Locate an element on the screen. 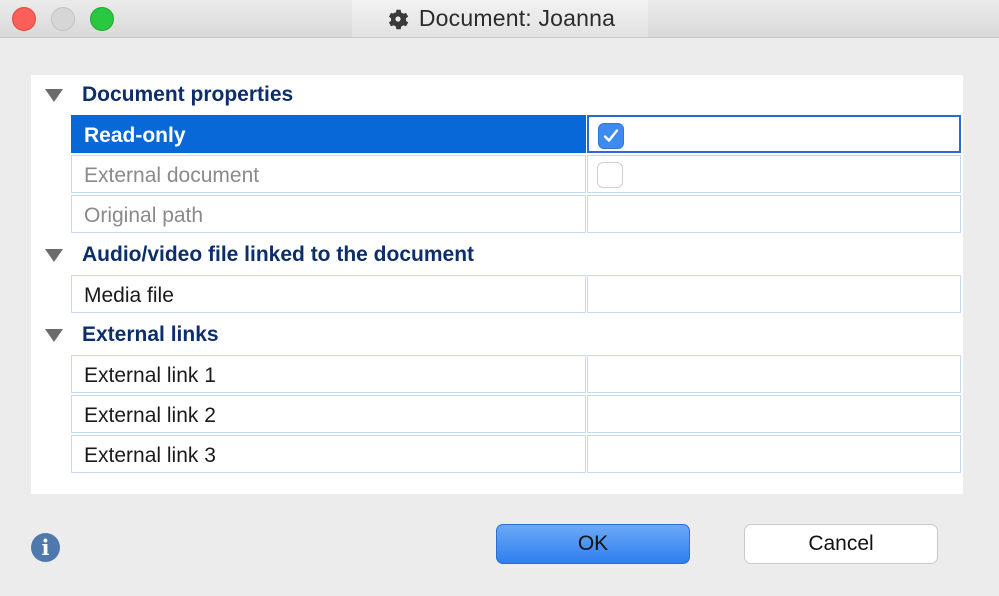 Image resolution: width=999 pixels, height=596 pixels. property-name-cell: External link 3 is located at coordinates (328, 454).